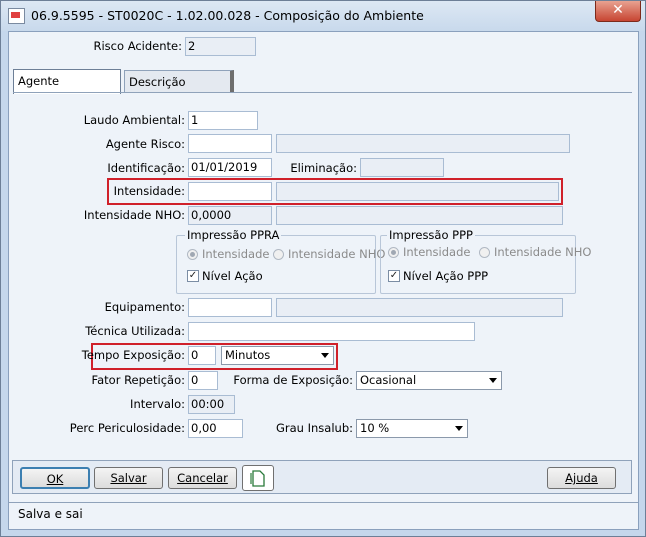 This screenshot has width=646, height=537. What do you see at coordinates (437, 252) in the screenshot?
I see `ppp-intensidade-label: Intensidade` at bounding box center [437, 252].